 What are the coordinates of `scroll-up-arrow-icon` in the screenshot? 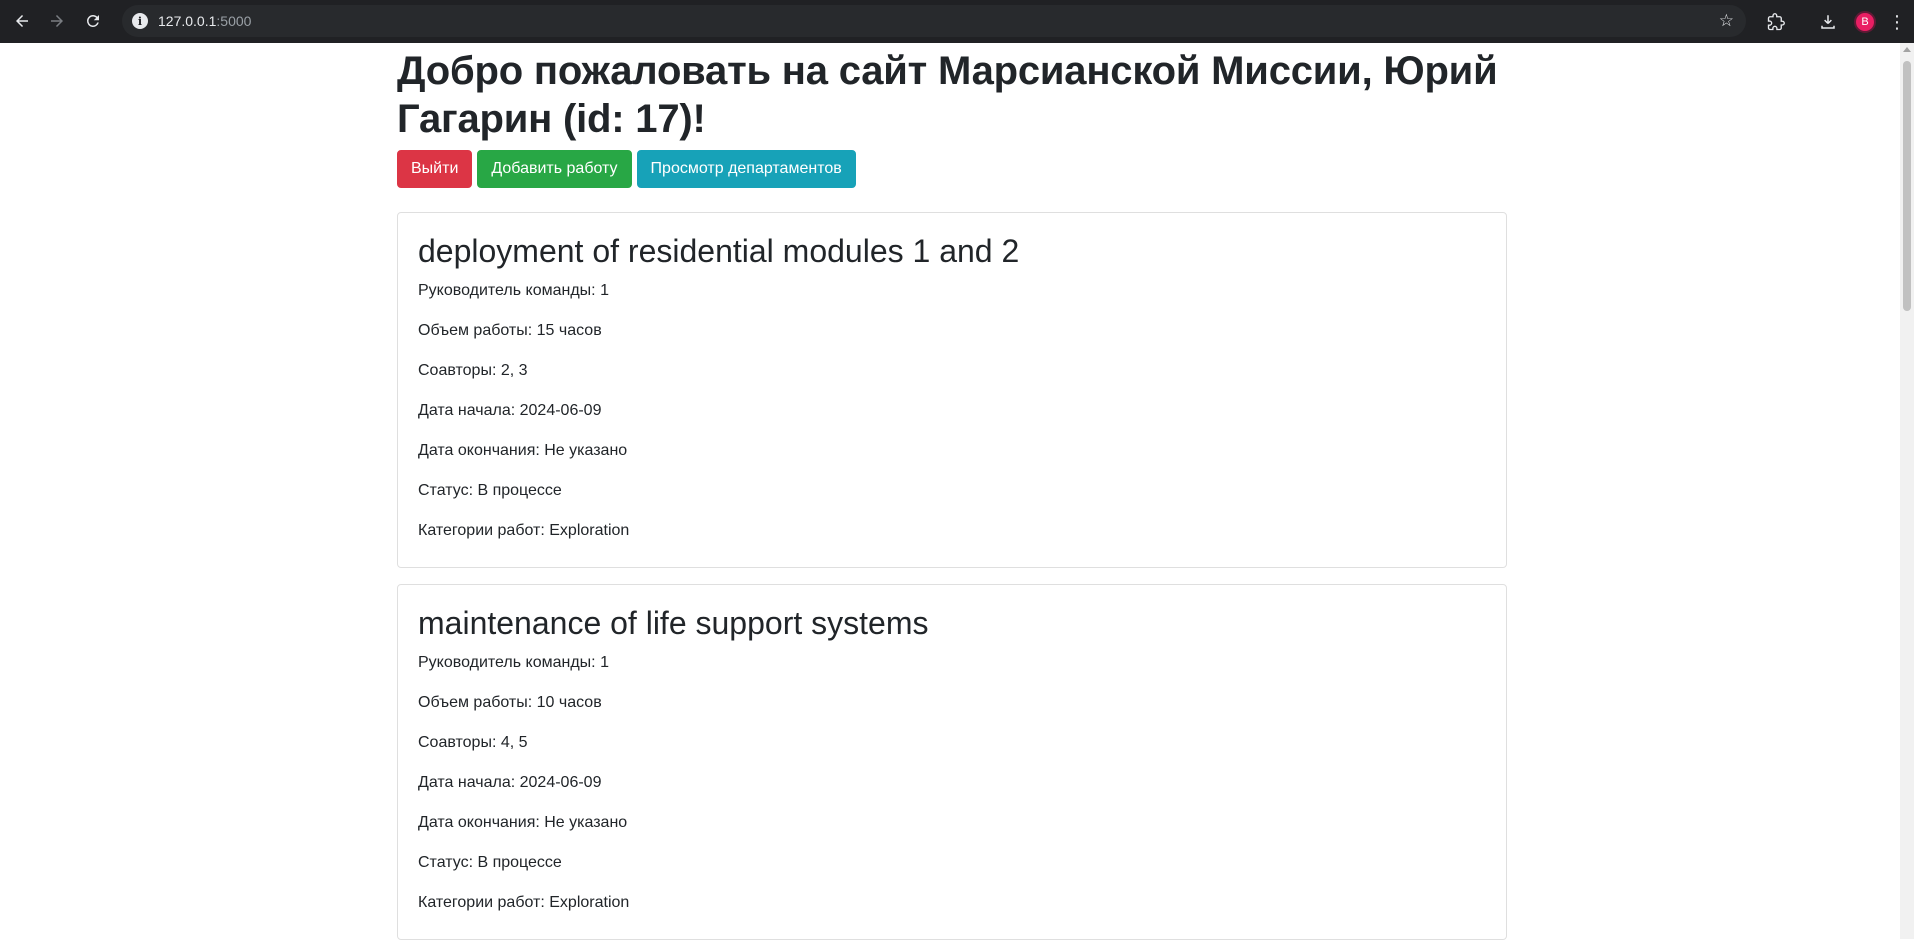 It's located at (1907, 49).